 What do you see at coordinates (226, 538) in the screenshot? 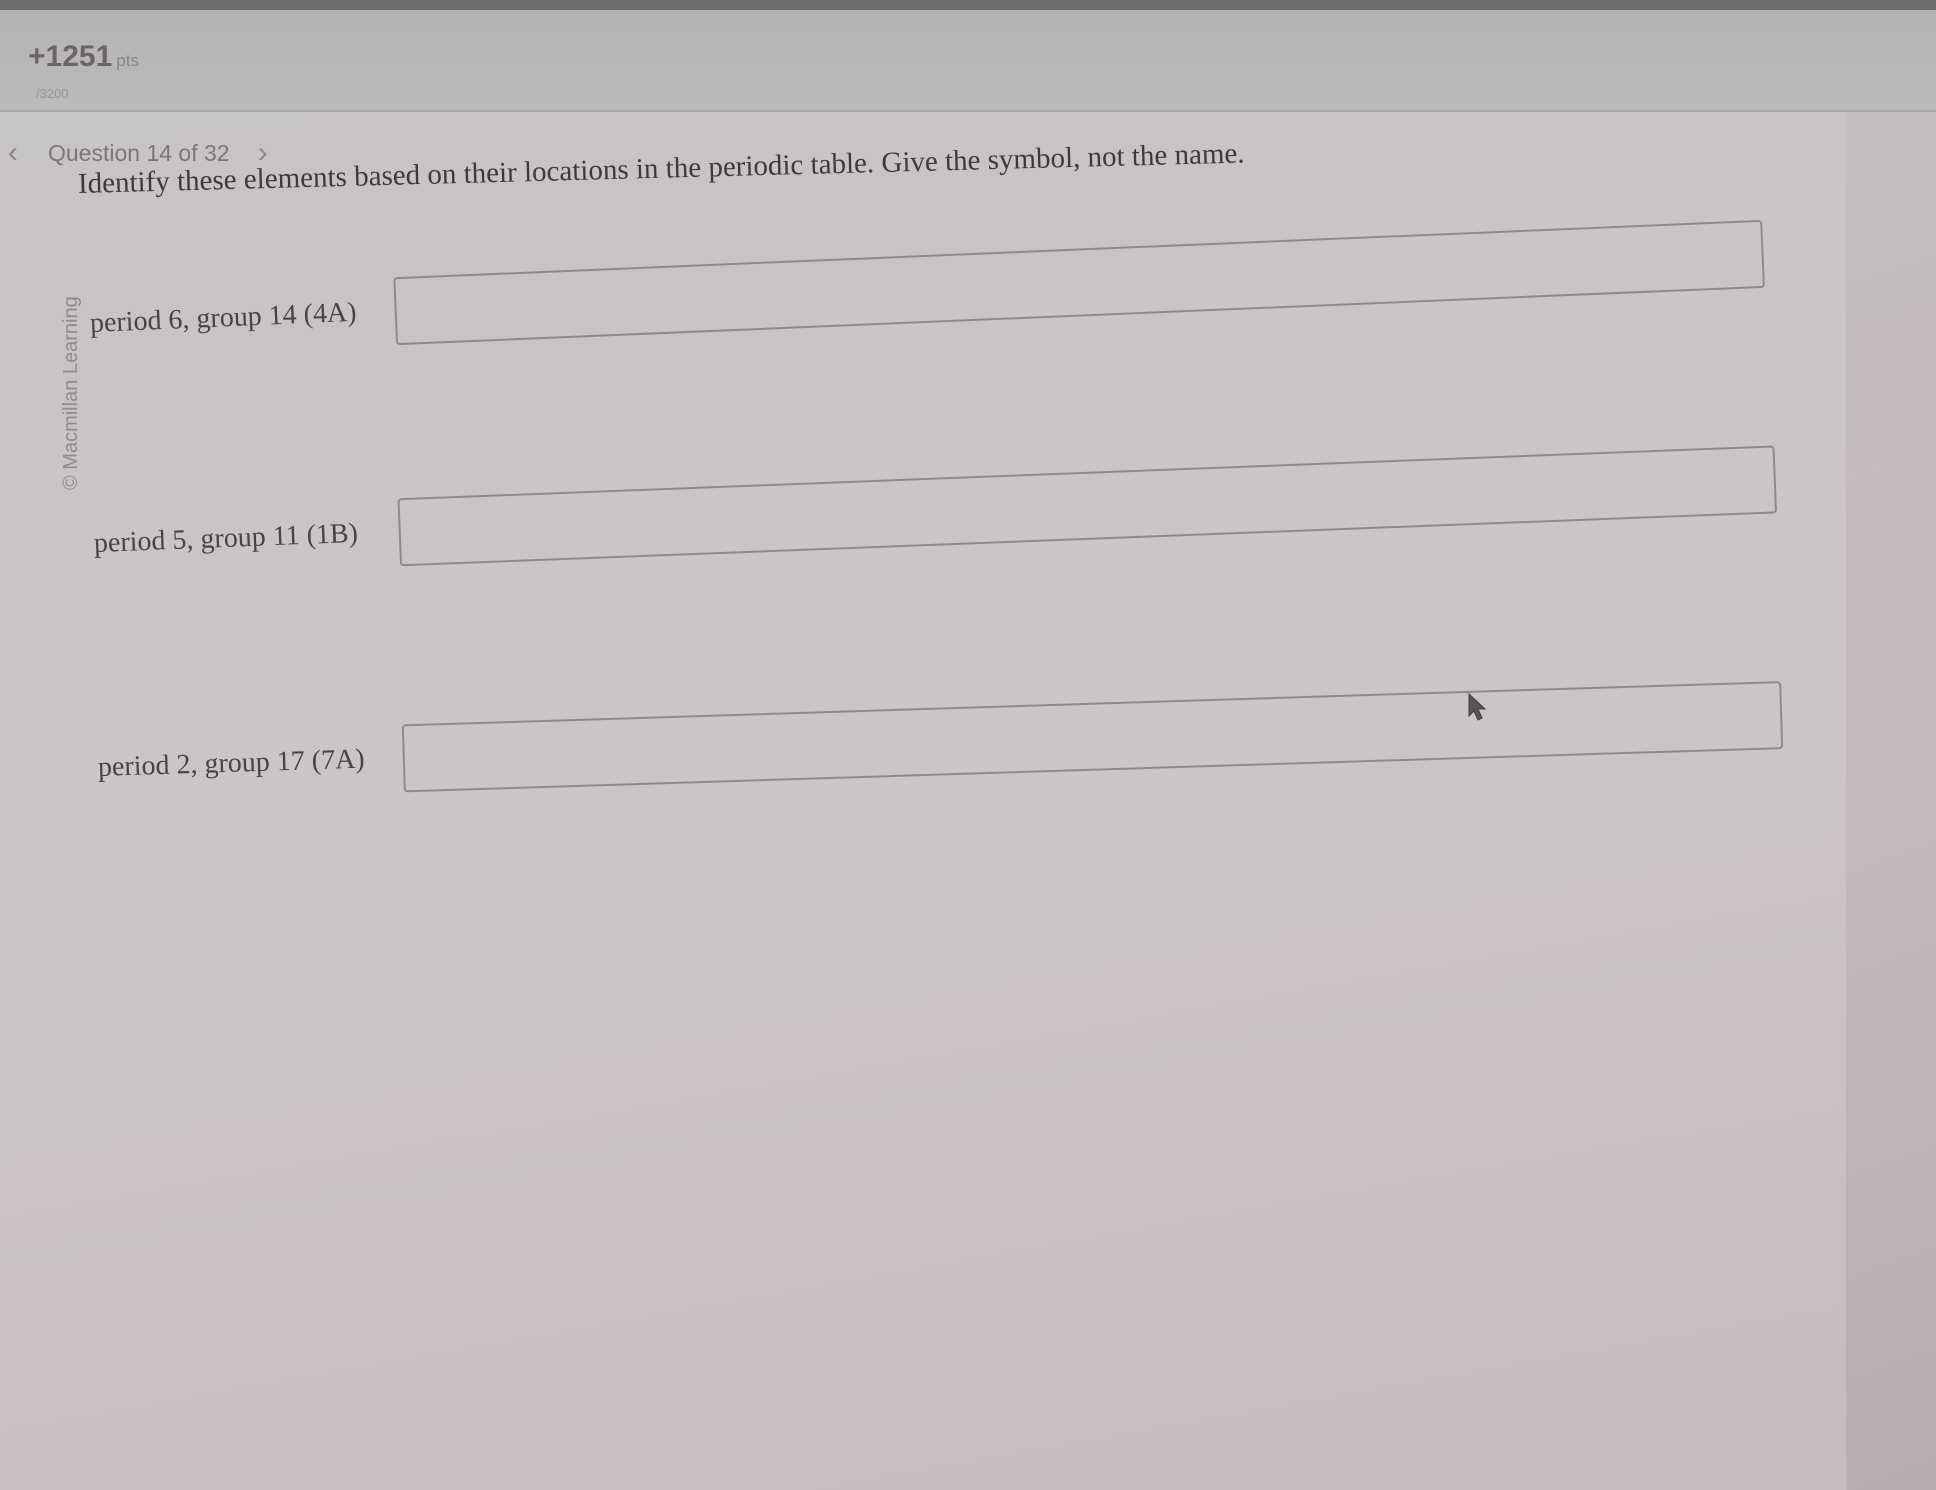
I see `question-label: period 5, group 11 (1B)` at bounding box center [226, 538].